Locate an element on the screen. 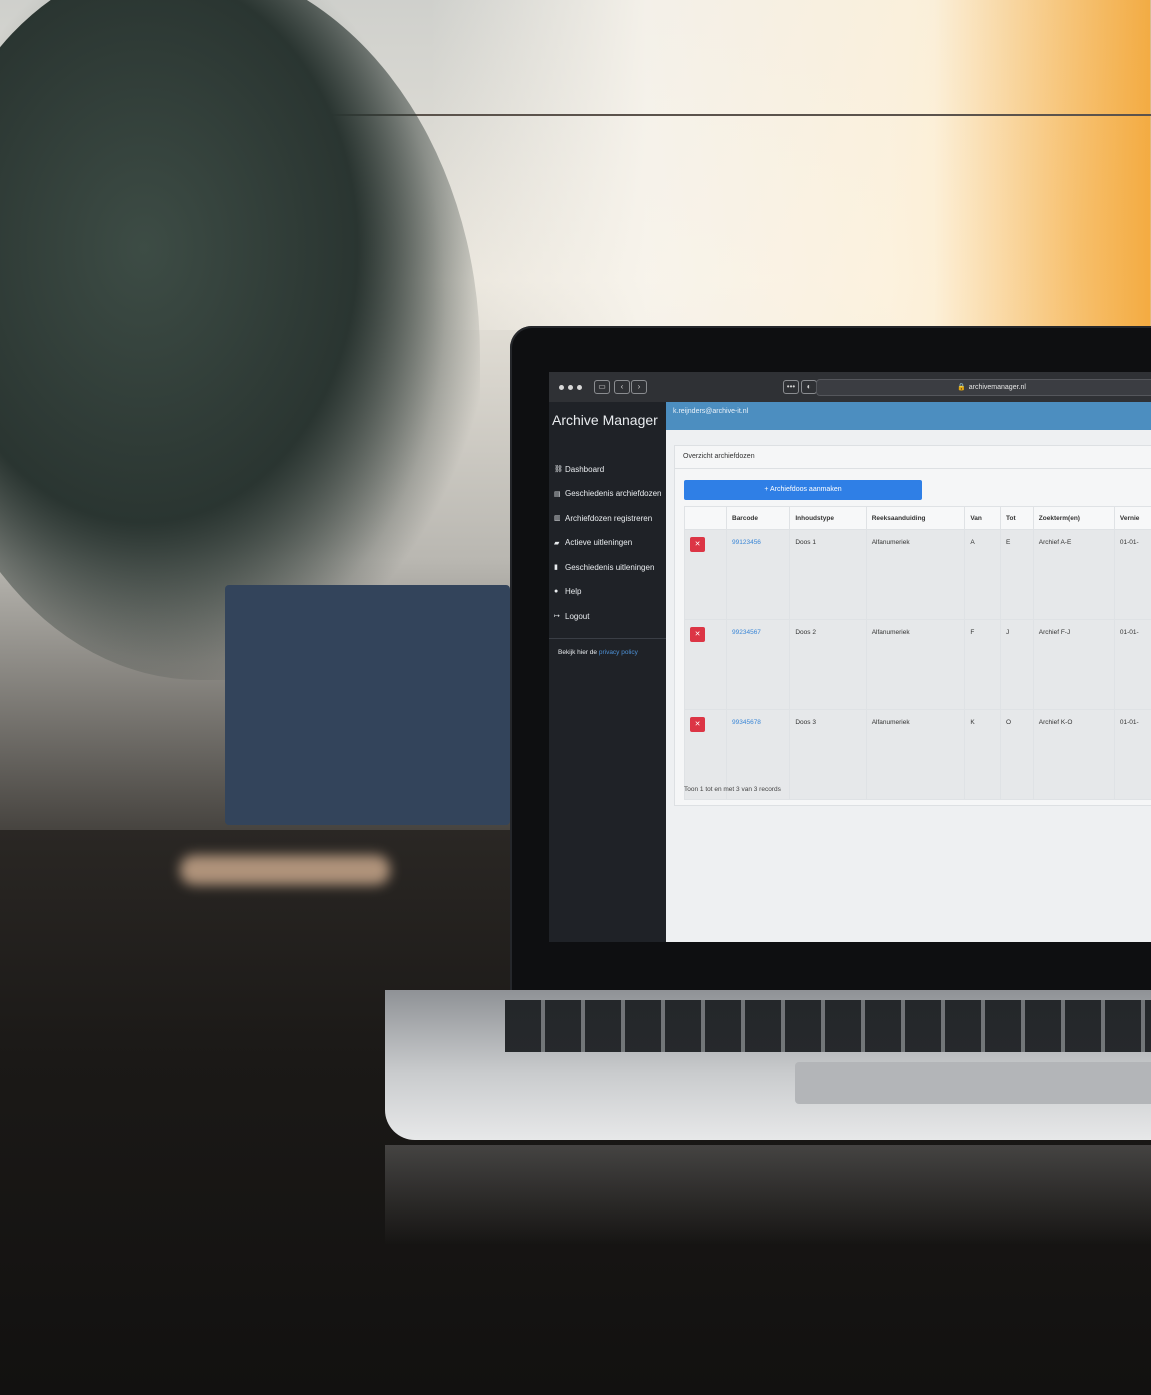 The width and height of the screenshot is (1151, 1395). tot-cell: E is located at coordinates (1017, 574).